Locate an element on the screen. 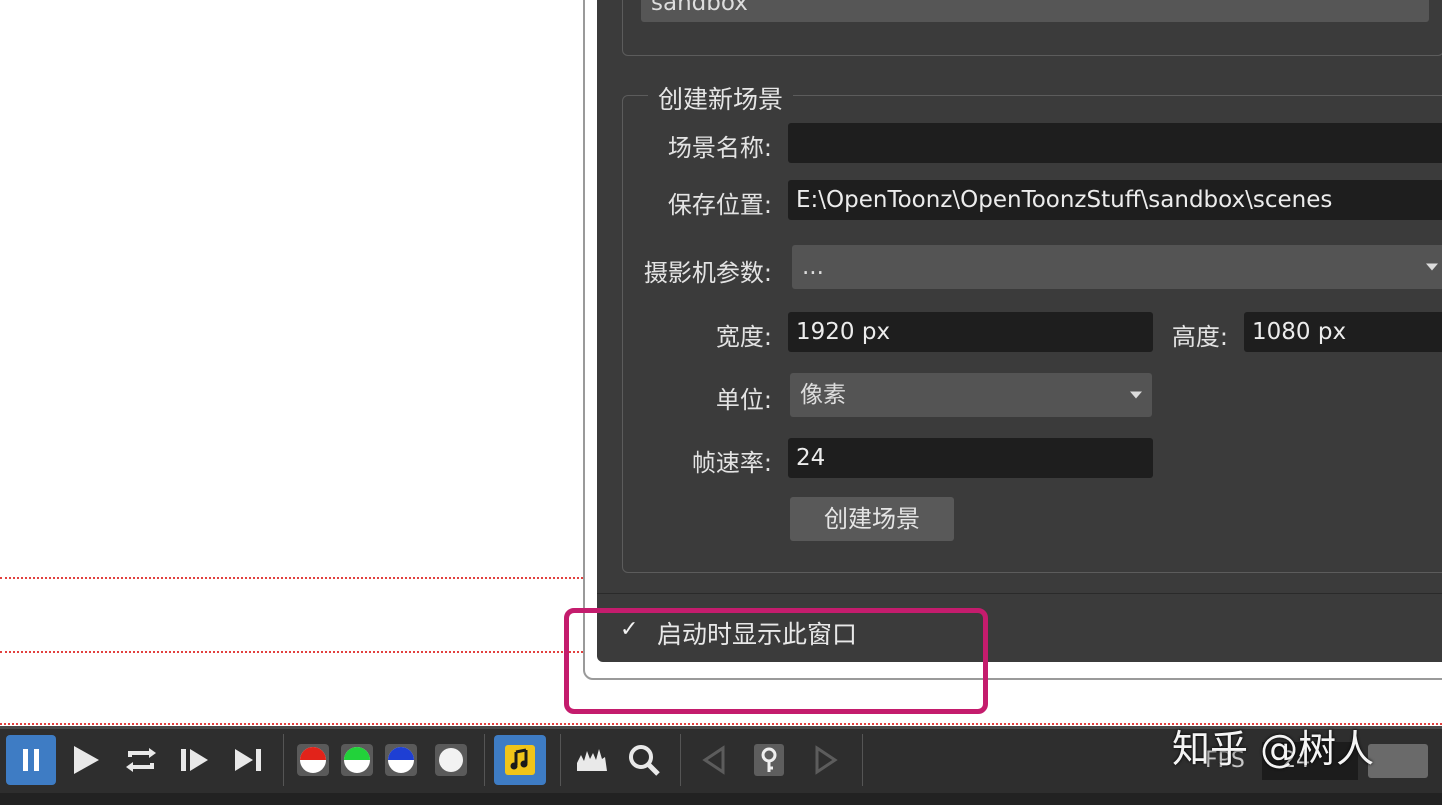 The height and width of the screenshot is (805, 1442). loop-button is located at coordinates (141, 760).